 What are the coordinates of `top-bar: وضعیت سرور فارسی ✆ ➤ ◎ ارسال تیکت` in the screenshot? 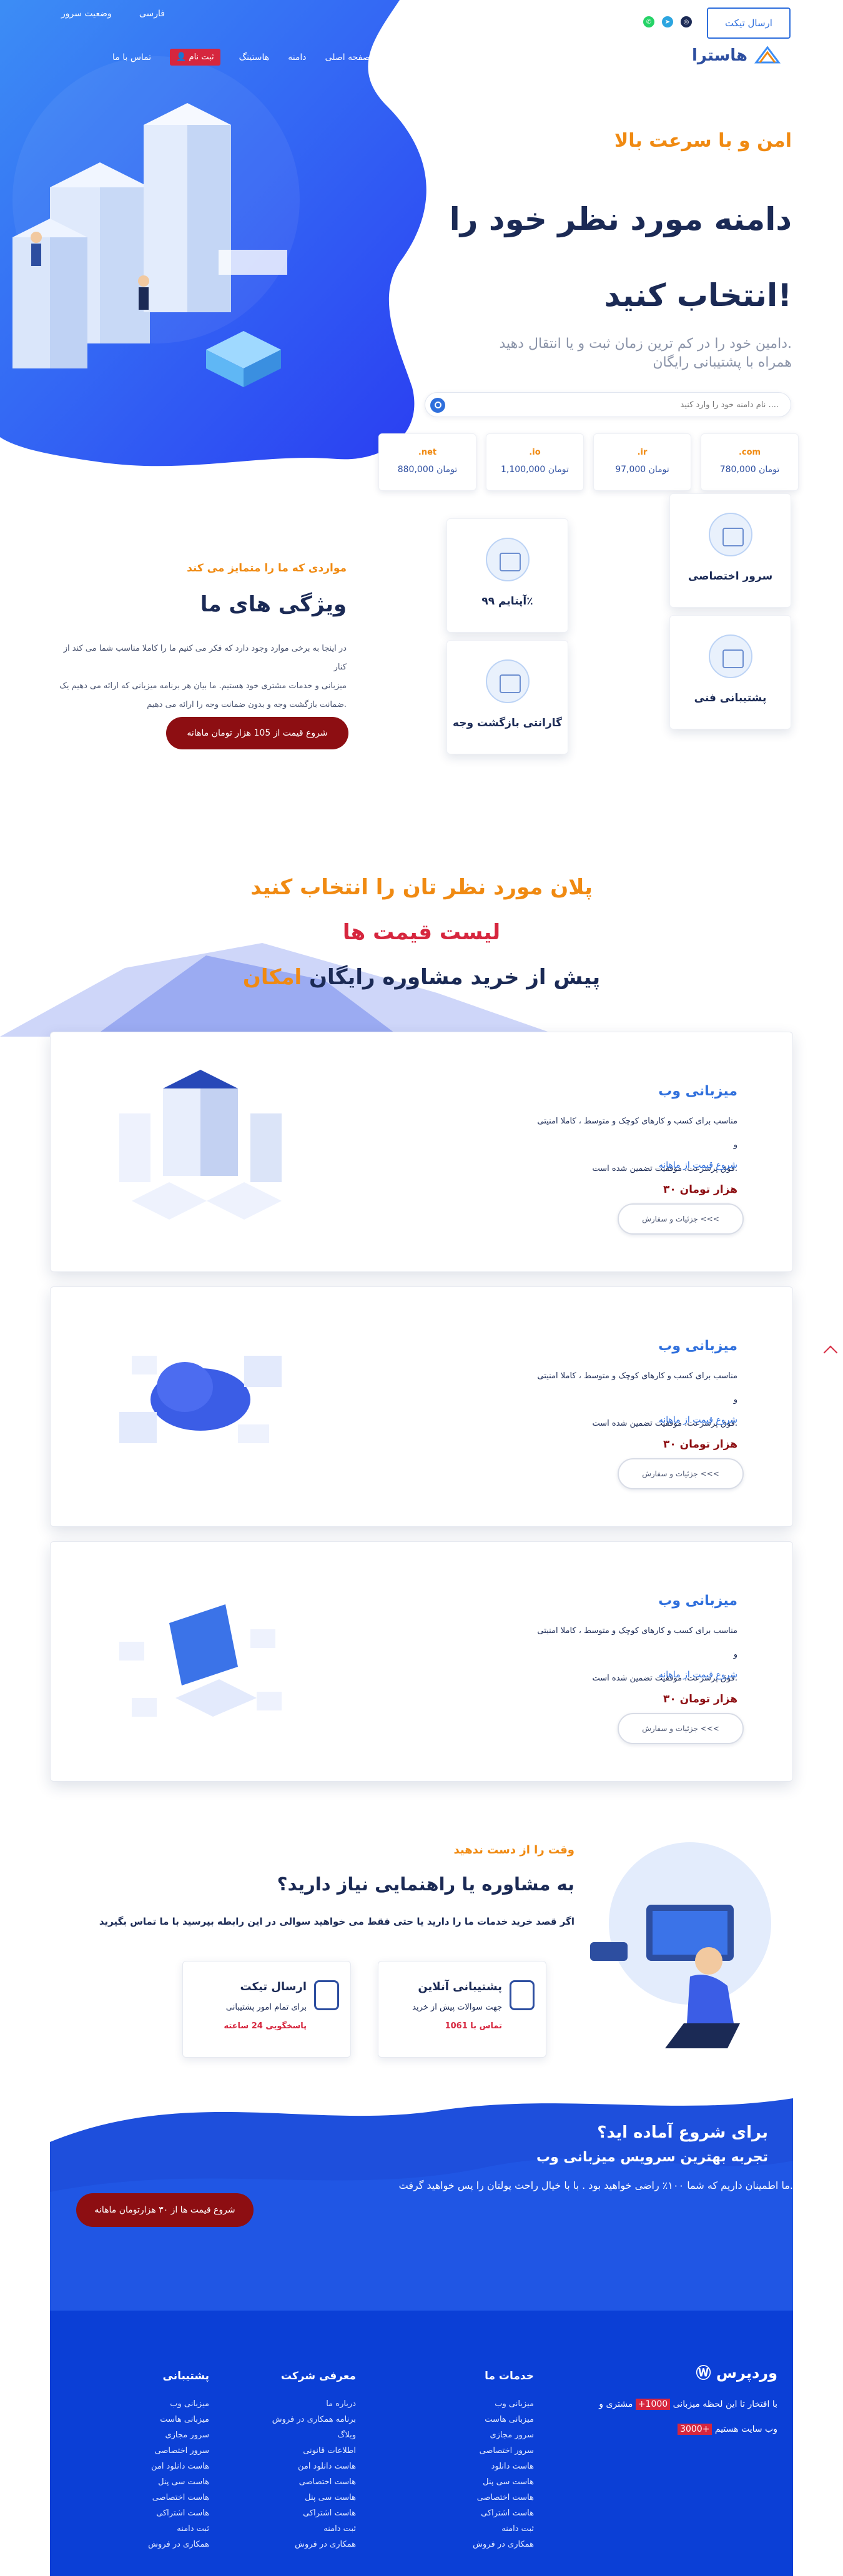 It's located at (421, 24).